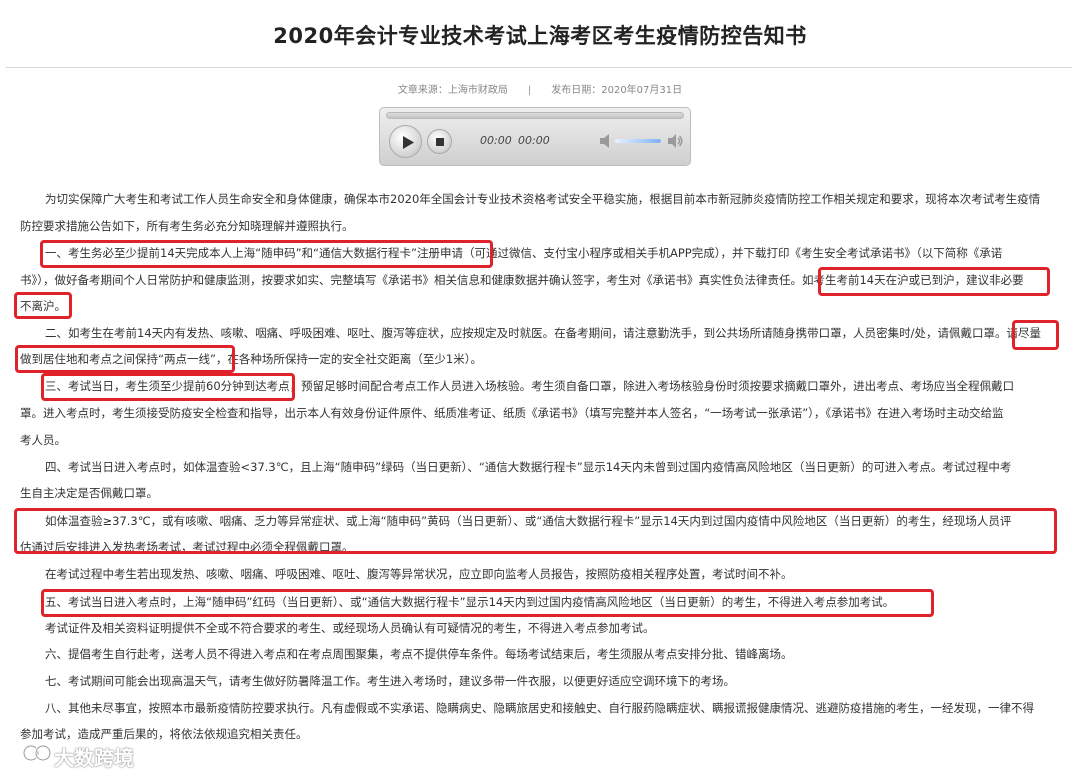 Image resolution: width=1080 pixels, height=776 pixels. Describe the element at coordinates (94, 758) in the screenshot. I see `watermark: 大数跨境` at that location.